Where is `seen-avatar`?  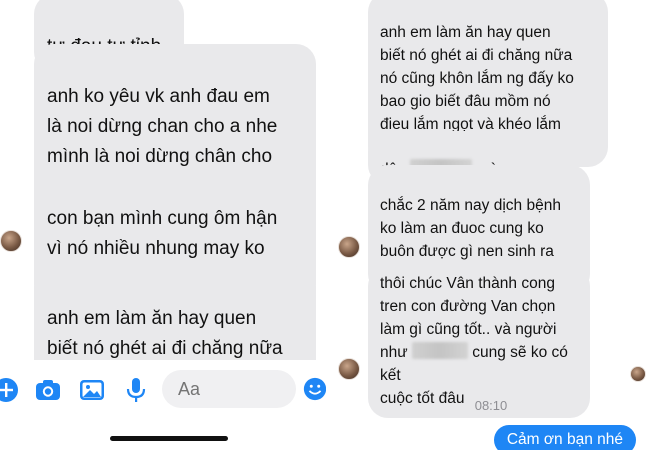 seen-avatar is located at coordinates (638, 374).